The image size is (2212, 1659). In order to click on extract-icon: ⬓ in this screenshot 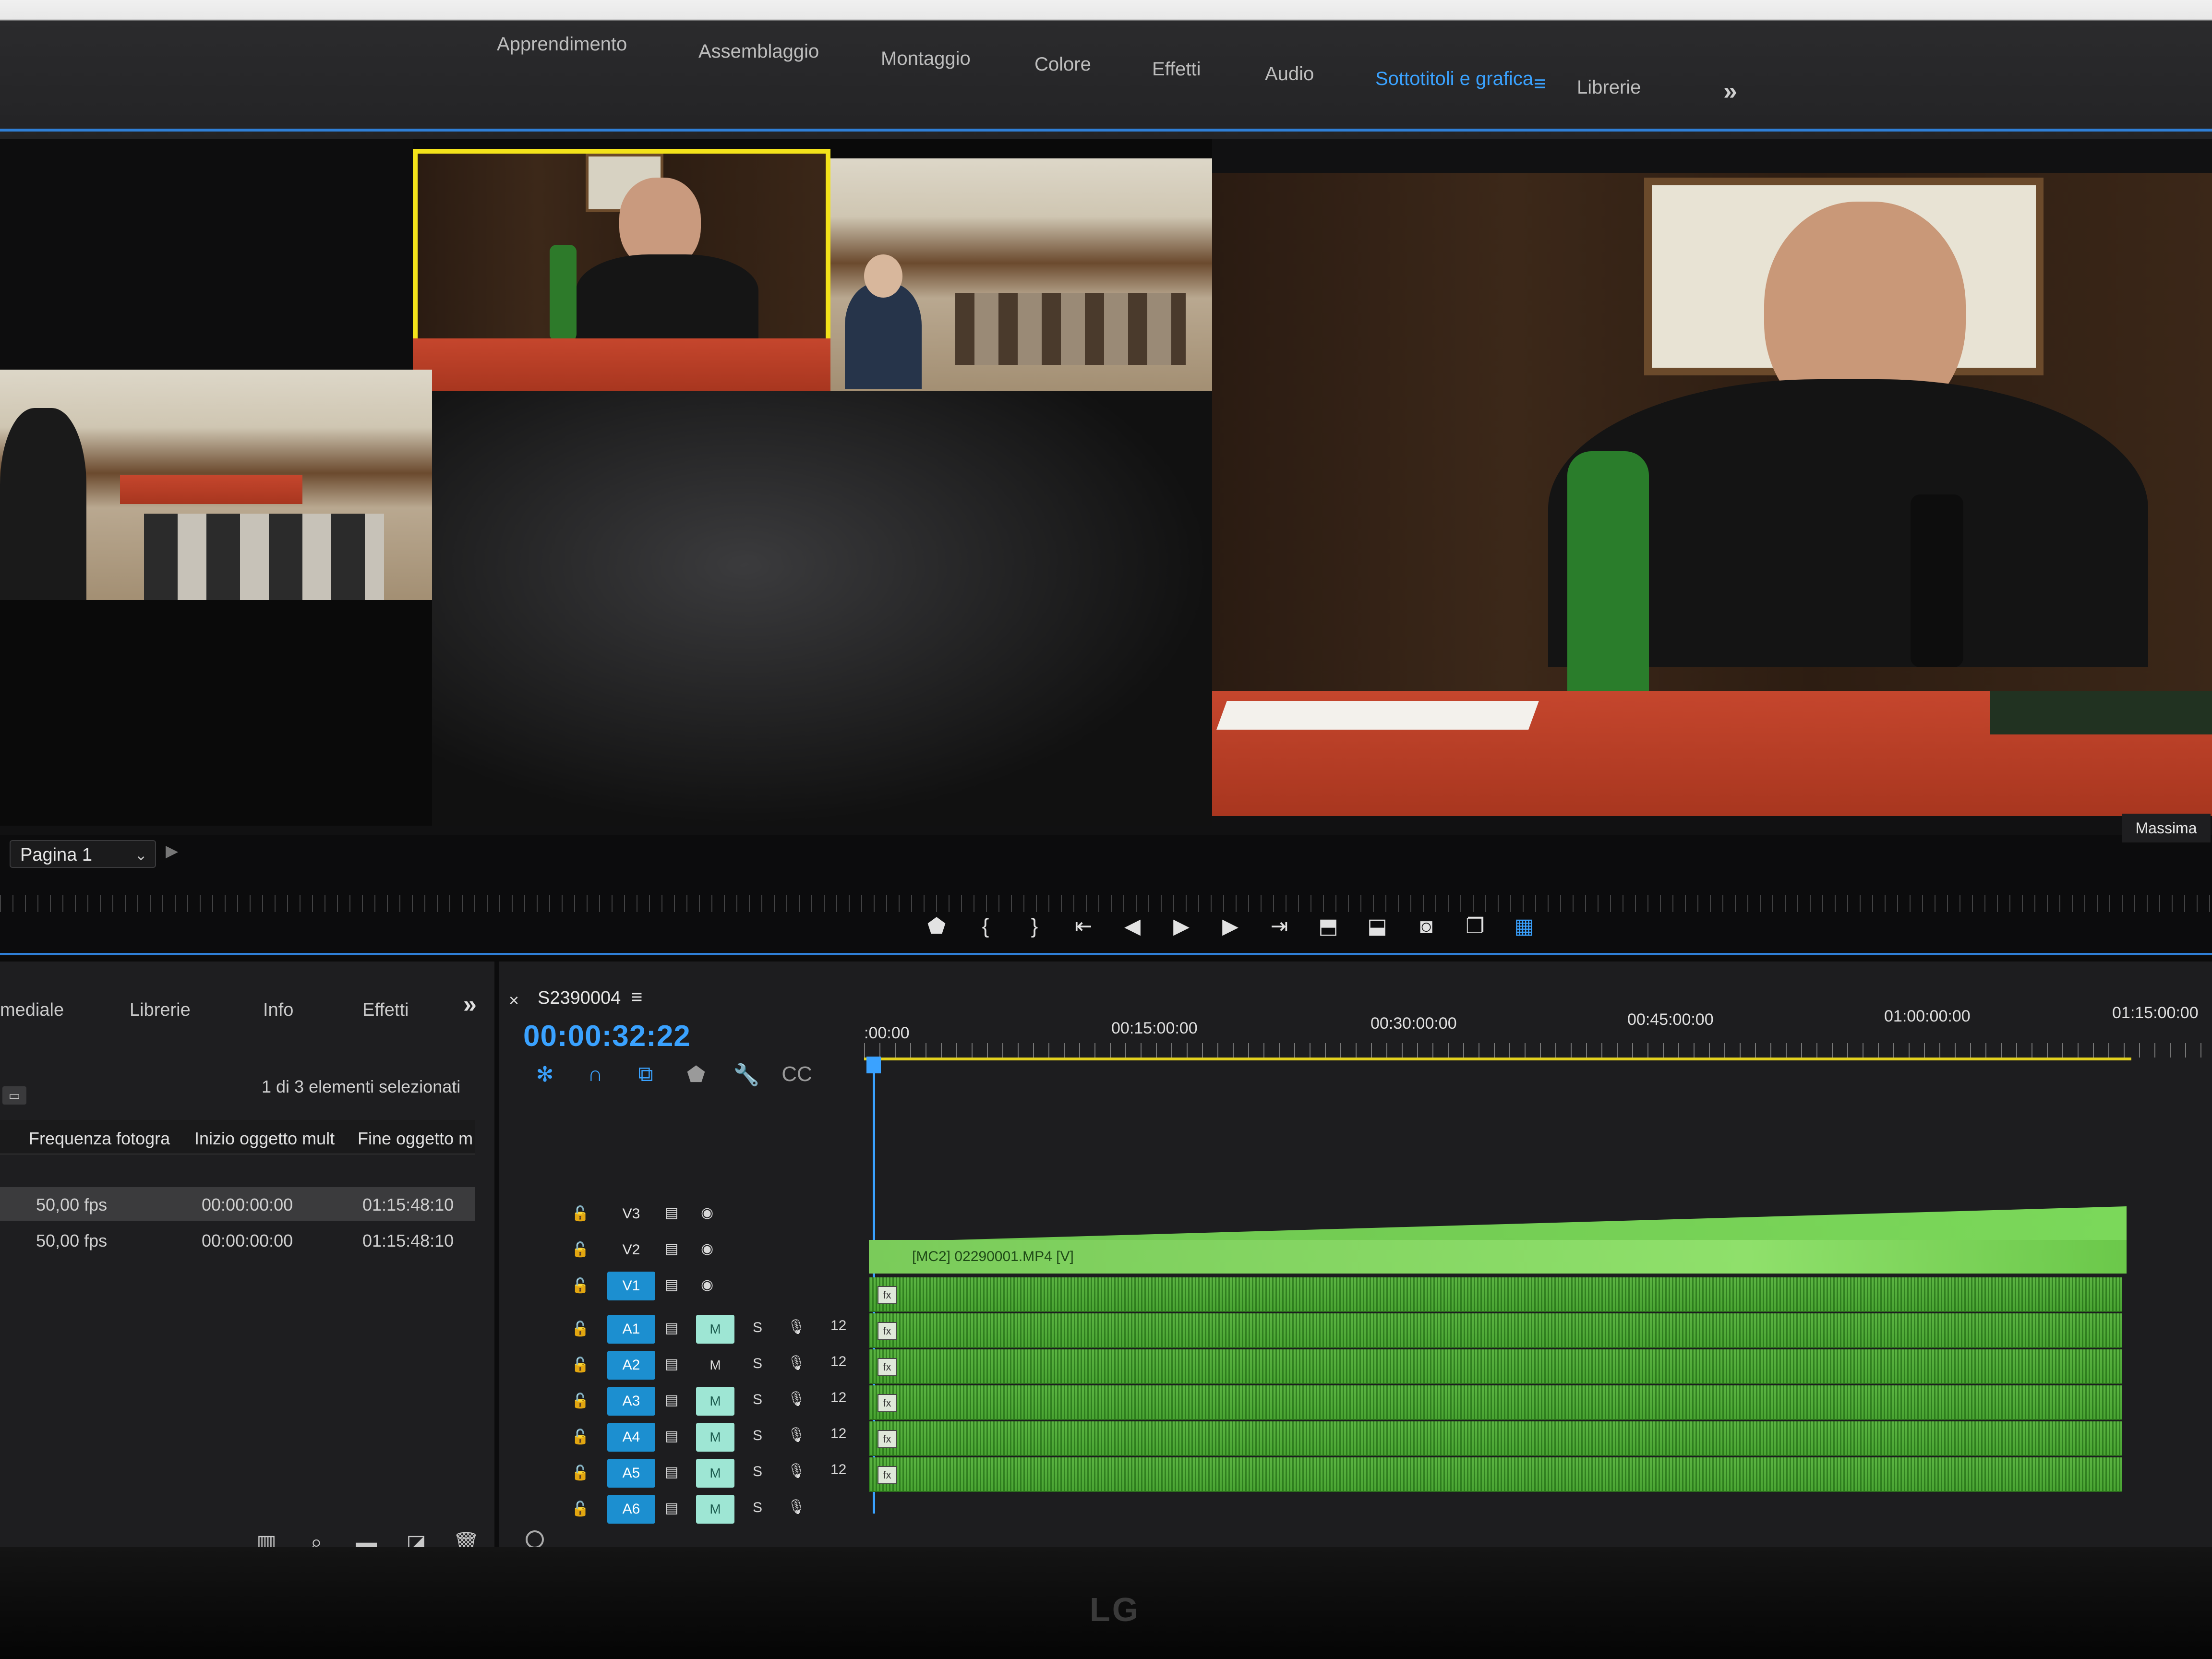, I will do `click(1377, 926)`.